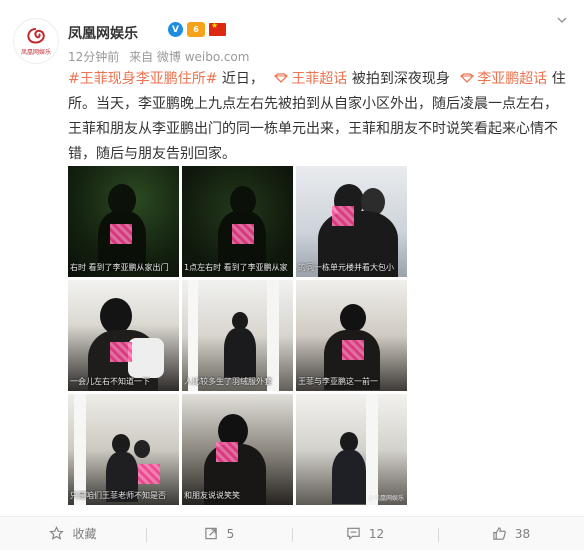 The width and height of the screenshot is (584, 550). Describe the element at coordinates (57, 533) in the screenshot. I see `star-icon` at that location.